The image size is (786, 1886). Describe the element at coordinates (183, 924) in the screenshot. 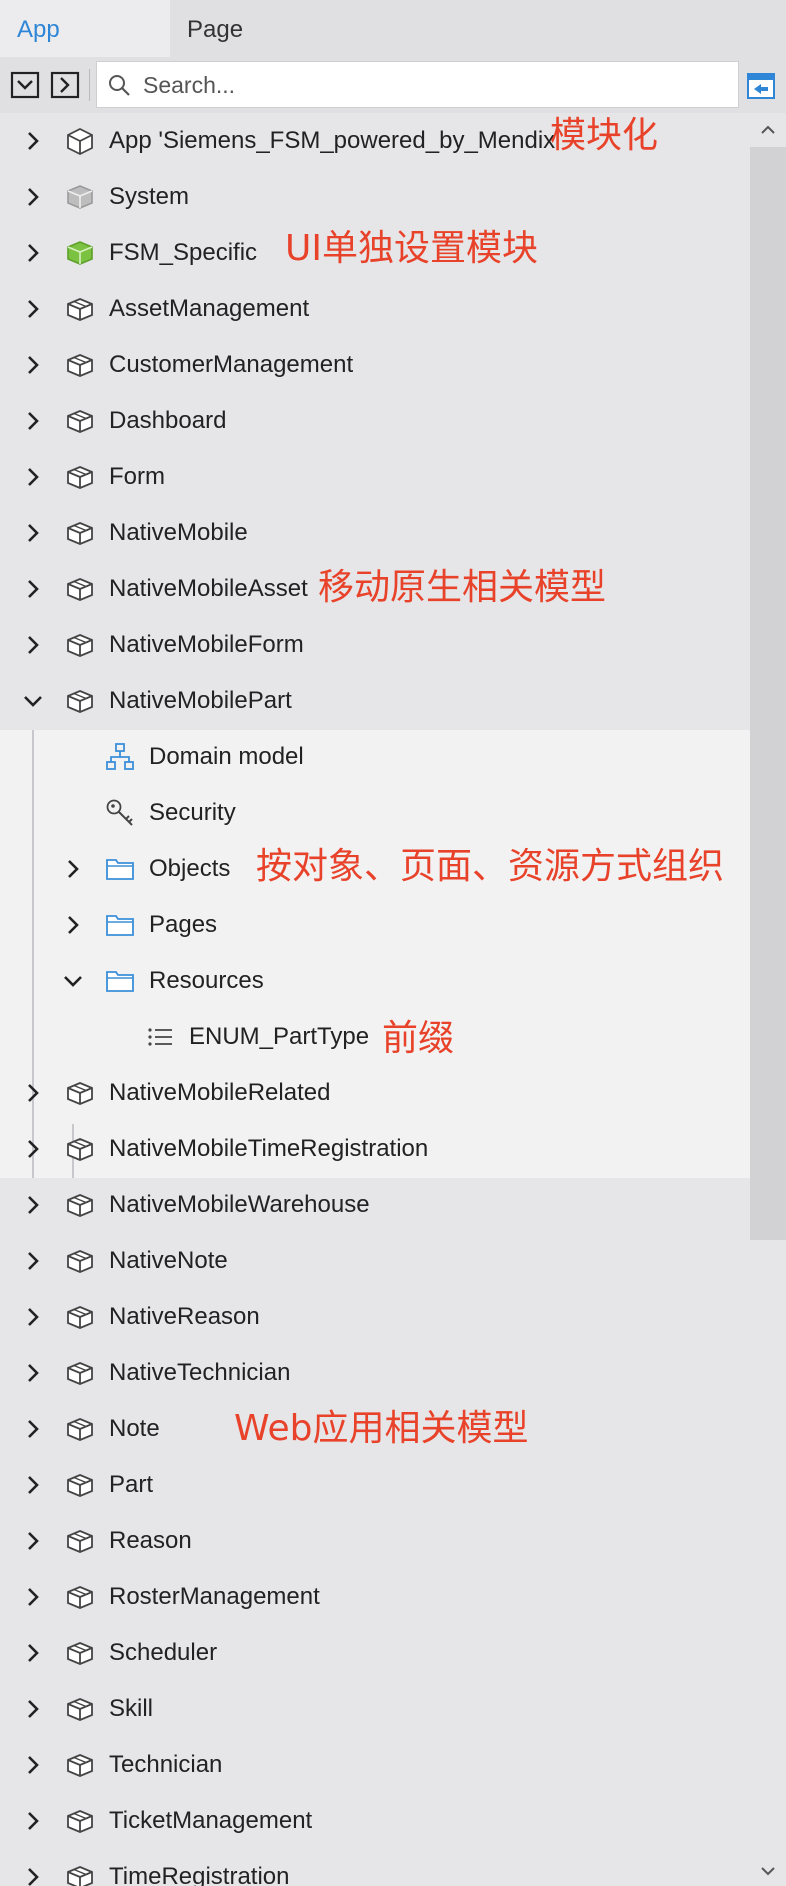

I see `tree-item-label: Pages` at that location.